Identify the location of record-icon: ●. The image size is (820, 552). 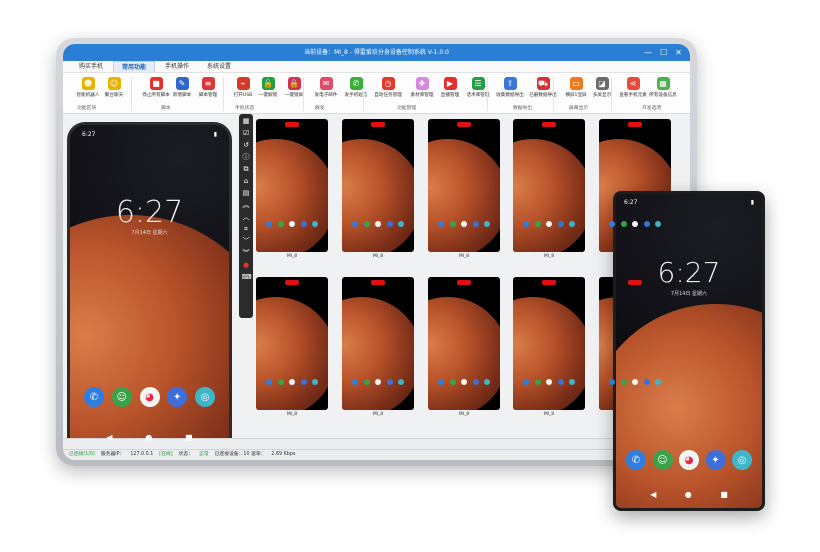
(246, 265).